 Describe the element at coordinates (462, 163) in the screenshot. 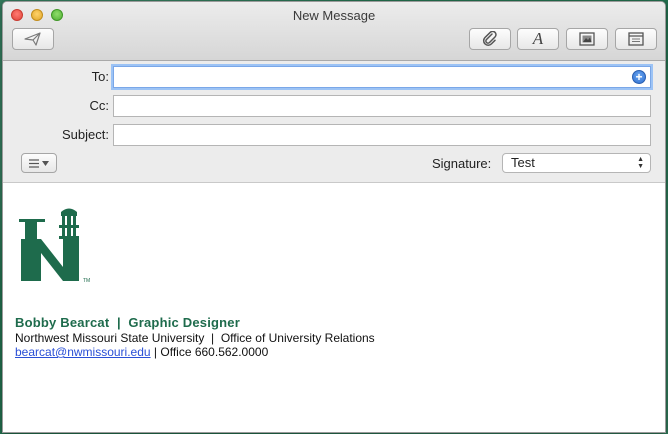

I see `signature-label: Signature:` at that location.